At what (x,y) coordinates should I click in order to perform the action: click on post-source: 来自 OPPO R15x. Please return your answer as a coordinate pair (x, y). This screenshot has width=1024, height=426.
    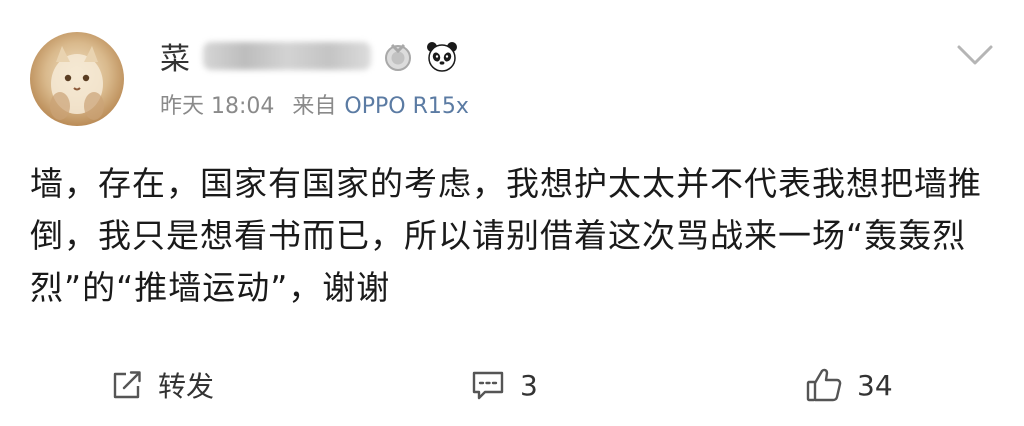
    Looking at the image, I should click on (380, 104).